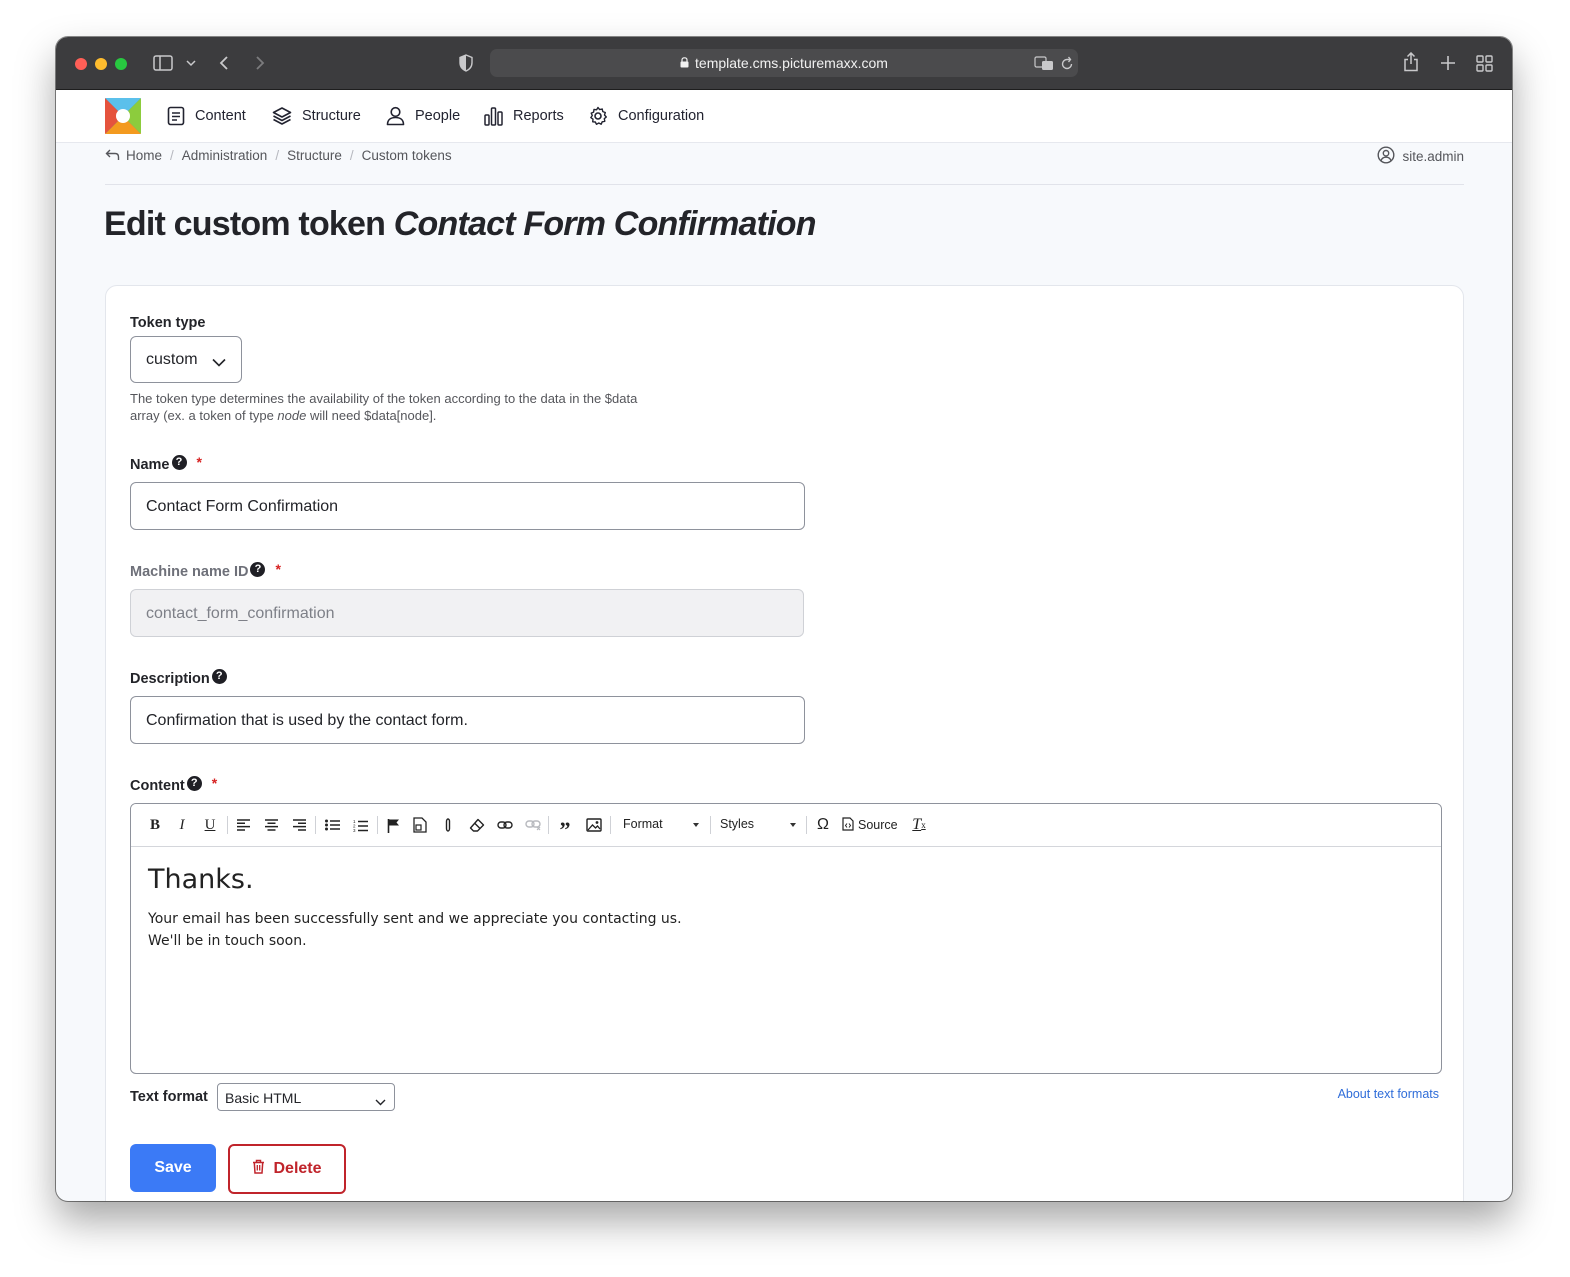 This screenshot has height=1277, width=1570. I want to click on breadcrumb-custom-tokens: Custom tokens, so click(407, 155).